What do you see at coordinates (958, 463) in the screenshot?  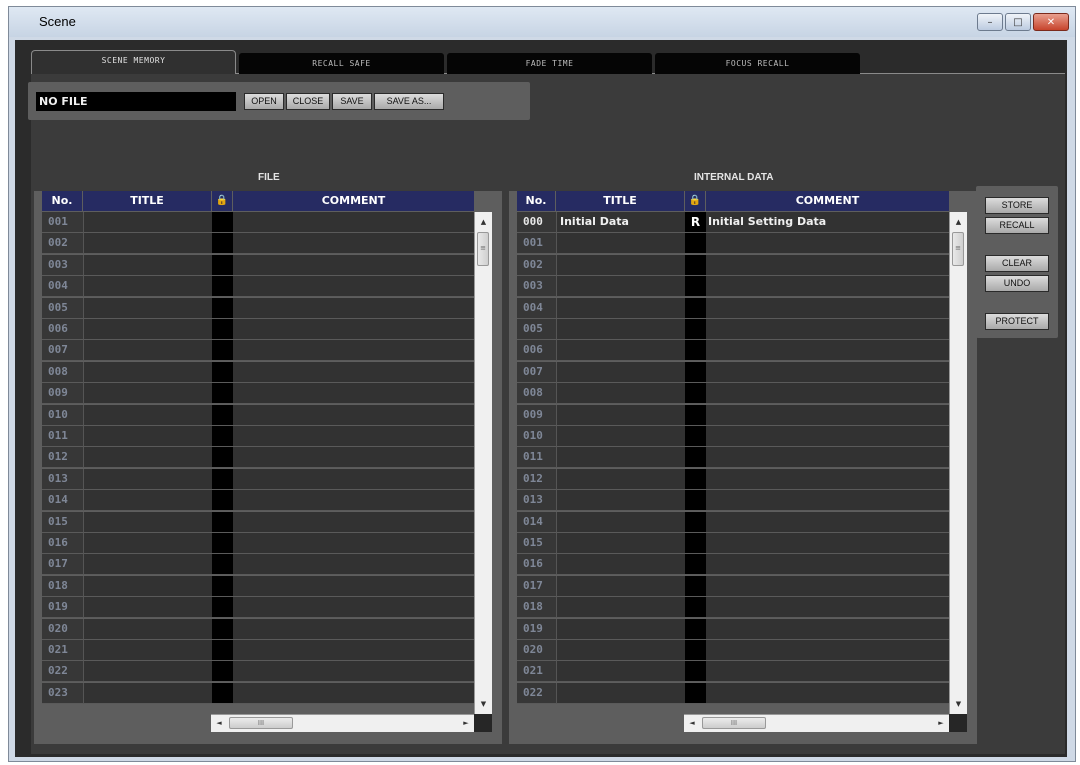 I see `internal-vertical-scrollbar: ▲ ≡ ▼` at bounding box center [958, 463].